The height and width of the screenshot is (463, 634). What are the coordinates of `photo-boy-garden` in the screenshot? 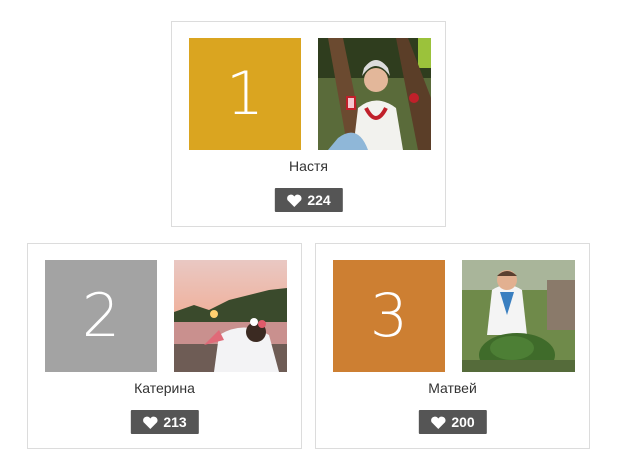 It's located at (518, 316).